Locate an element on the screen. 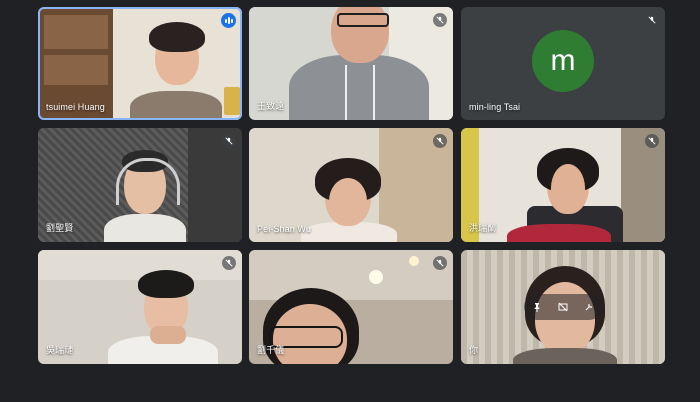 This screenshot has width=700, height=402. participant-name: min-ling Tsai is located at coordinates (495, 107).